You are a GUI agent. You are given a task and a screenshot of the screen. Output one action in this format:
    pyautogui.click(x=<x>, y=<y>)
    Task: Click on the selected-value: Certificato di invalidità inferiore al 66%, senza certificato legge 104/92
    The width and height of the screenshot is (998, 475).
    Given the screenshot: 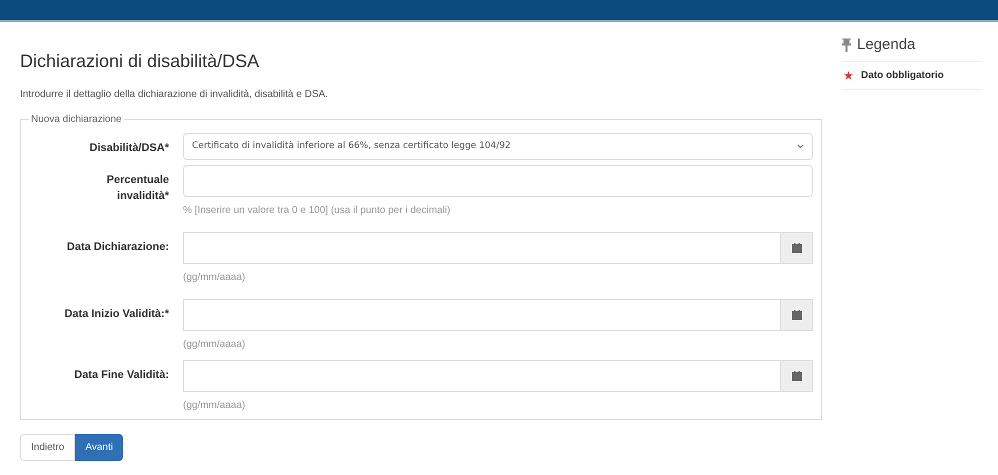 What is the action you would take?
    pyautogui.click(x=351, y=146)
    